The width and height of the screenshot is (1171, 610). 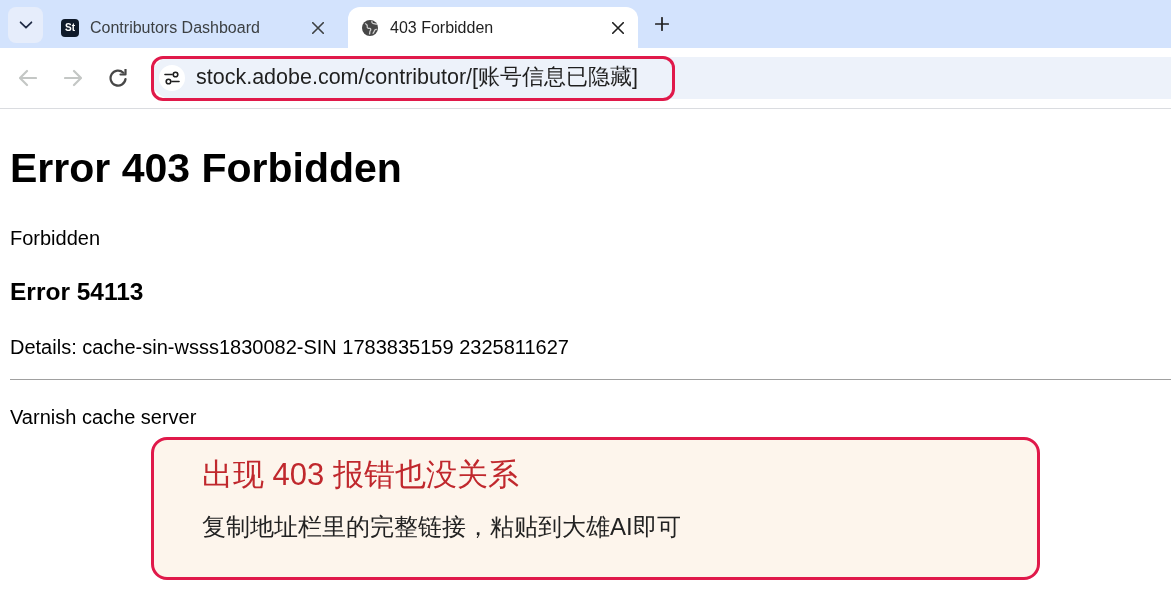 What do you see at coordinates (493, 27) in the screenshot?
I see `browser-tab: 403 Forbidden` at bounding box center [493, 27].